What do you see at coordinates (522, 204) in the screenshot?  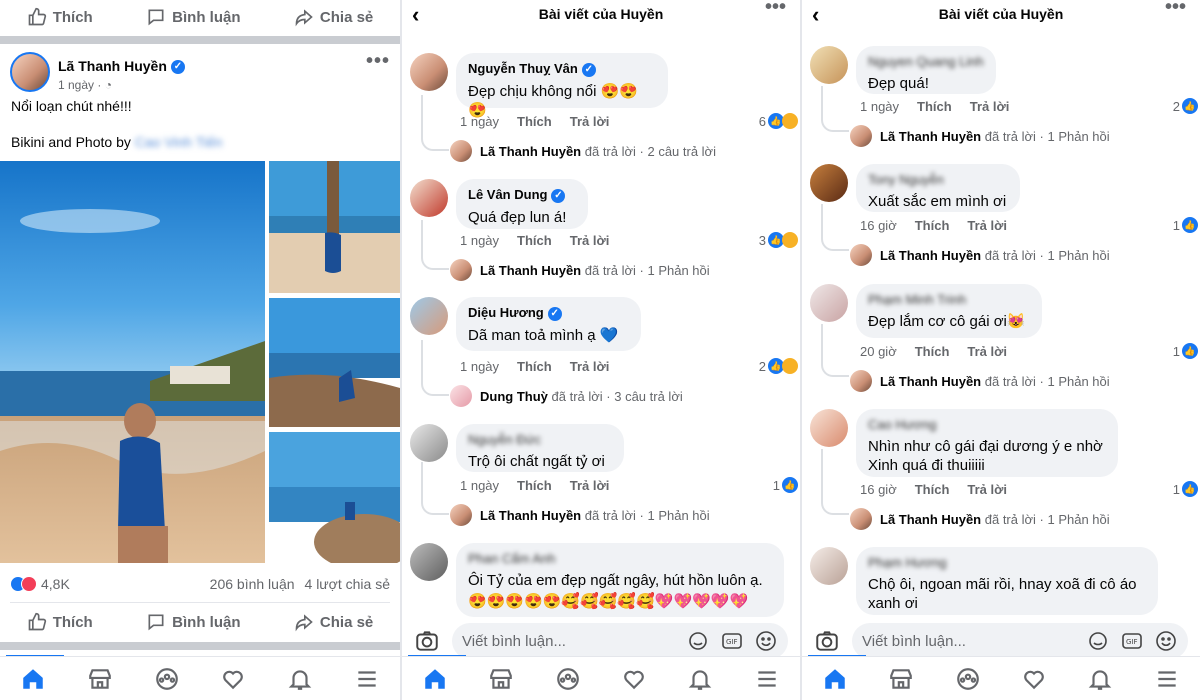 I see `comment-bubble: Lê Vân Dung ✓ Quá đẹp lun á!` at bounding box center [522, 204].